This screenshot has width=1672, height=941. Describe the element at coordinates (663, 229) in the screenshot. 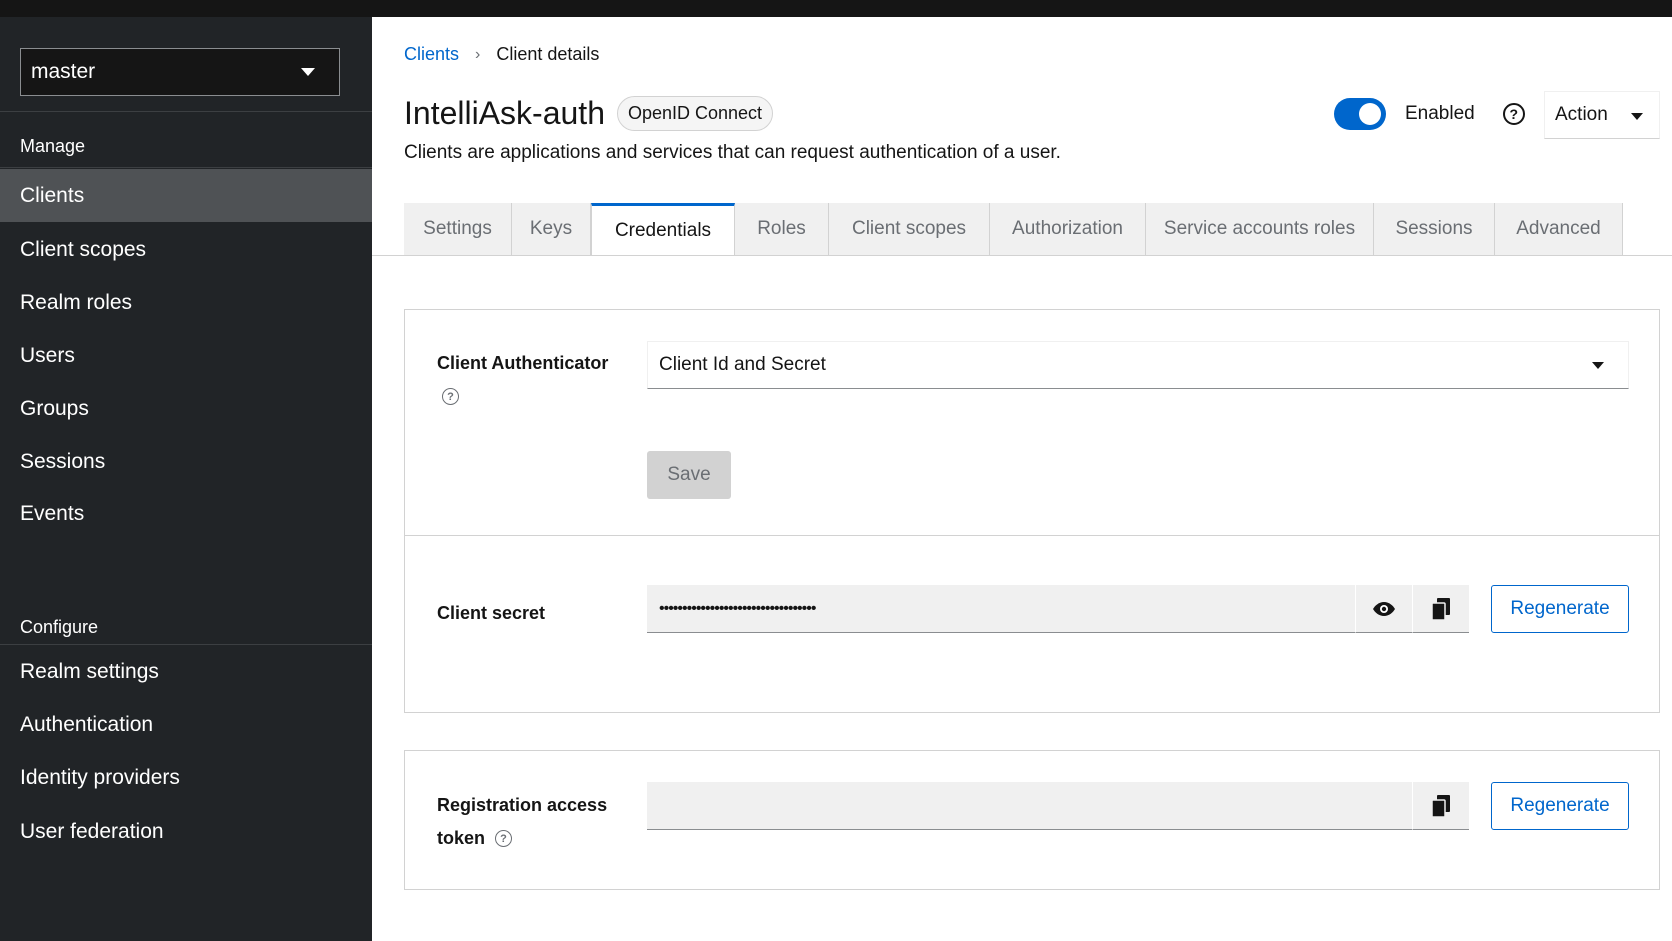

I see `tab-credentials: Credentials` at that location.